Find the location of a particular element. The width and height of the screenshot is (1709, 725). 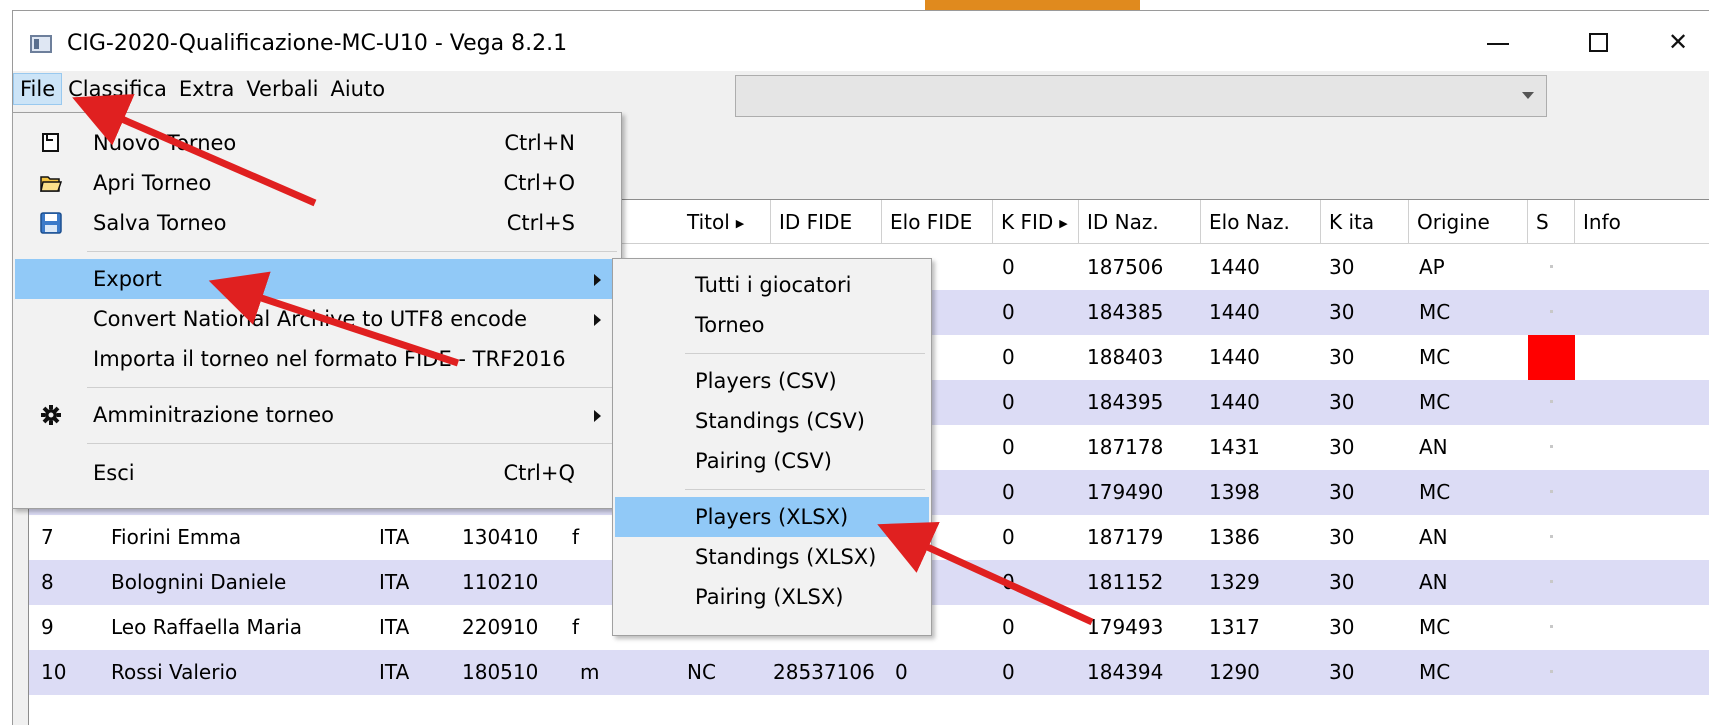

menu-item-standings-csv: Standings (CSV) is located at coordinates (772, 421).